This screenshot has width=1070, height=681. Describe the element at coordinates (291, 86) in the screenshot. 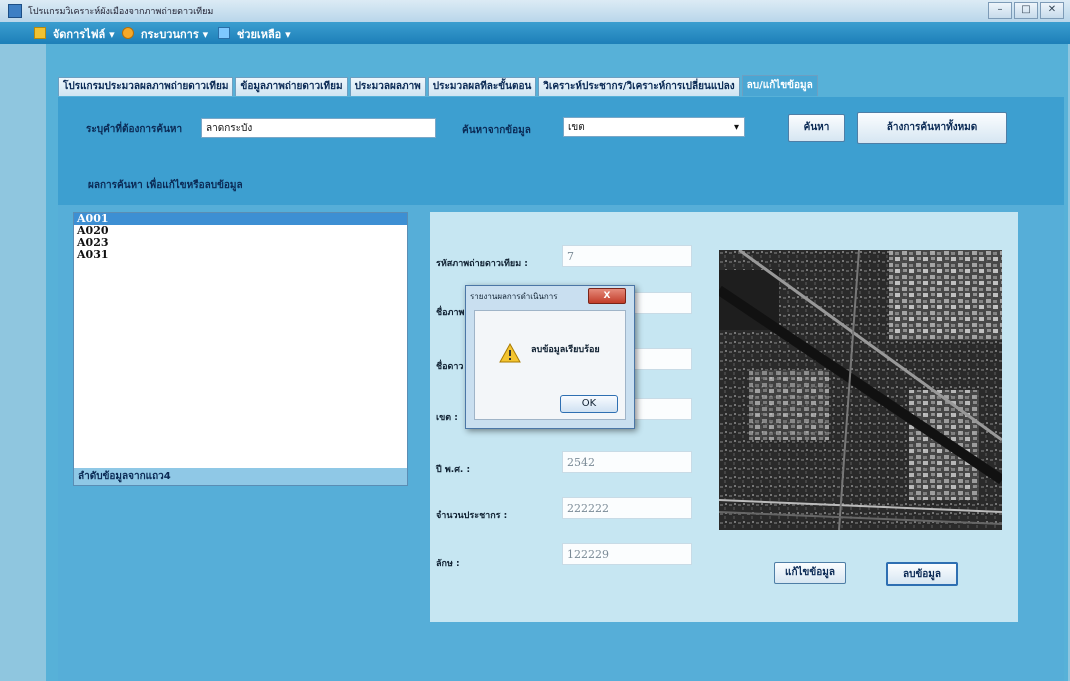

I see `tab-satellite-data: ข้อมูลภาพถ่ายดาวเทียม` at that location.